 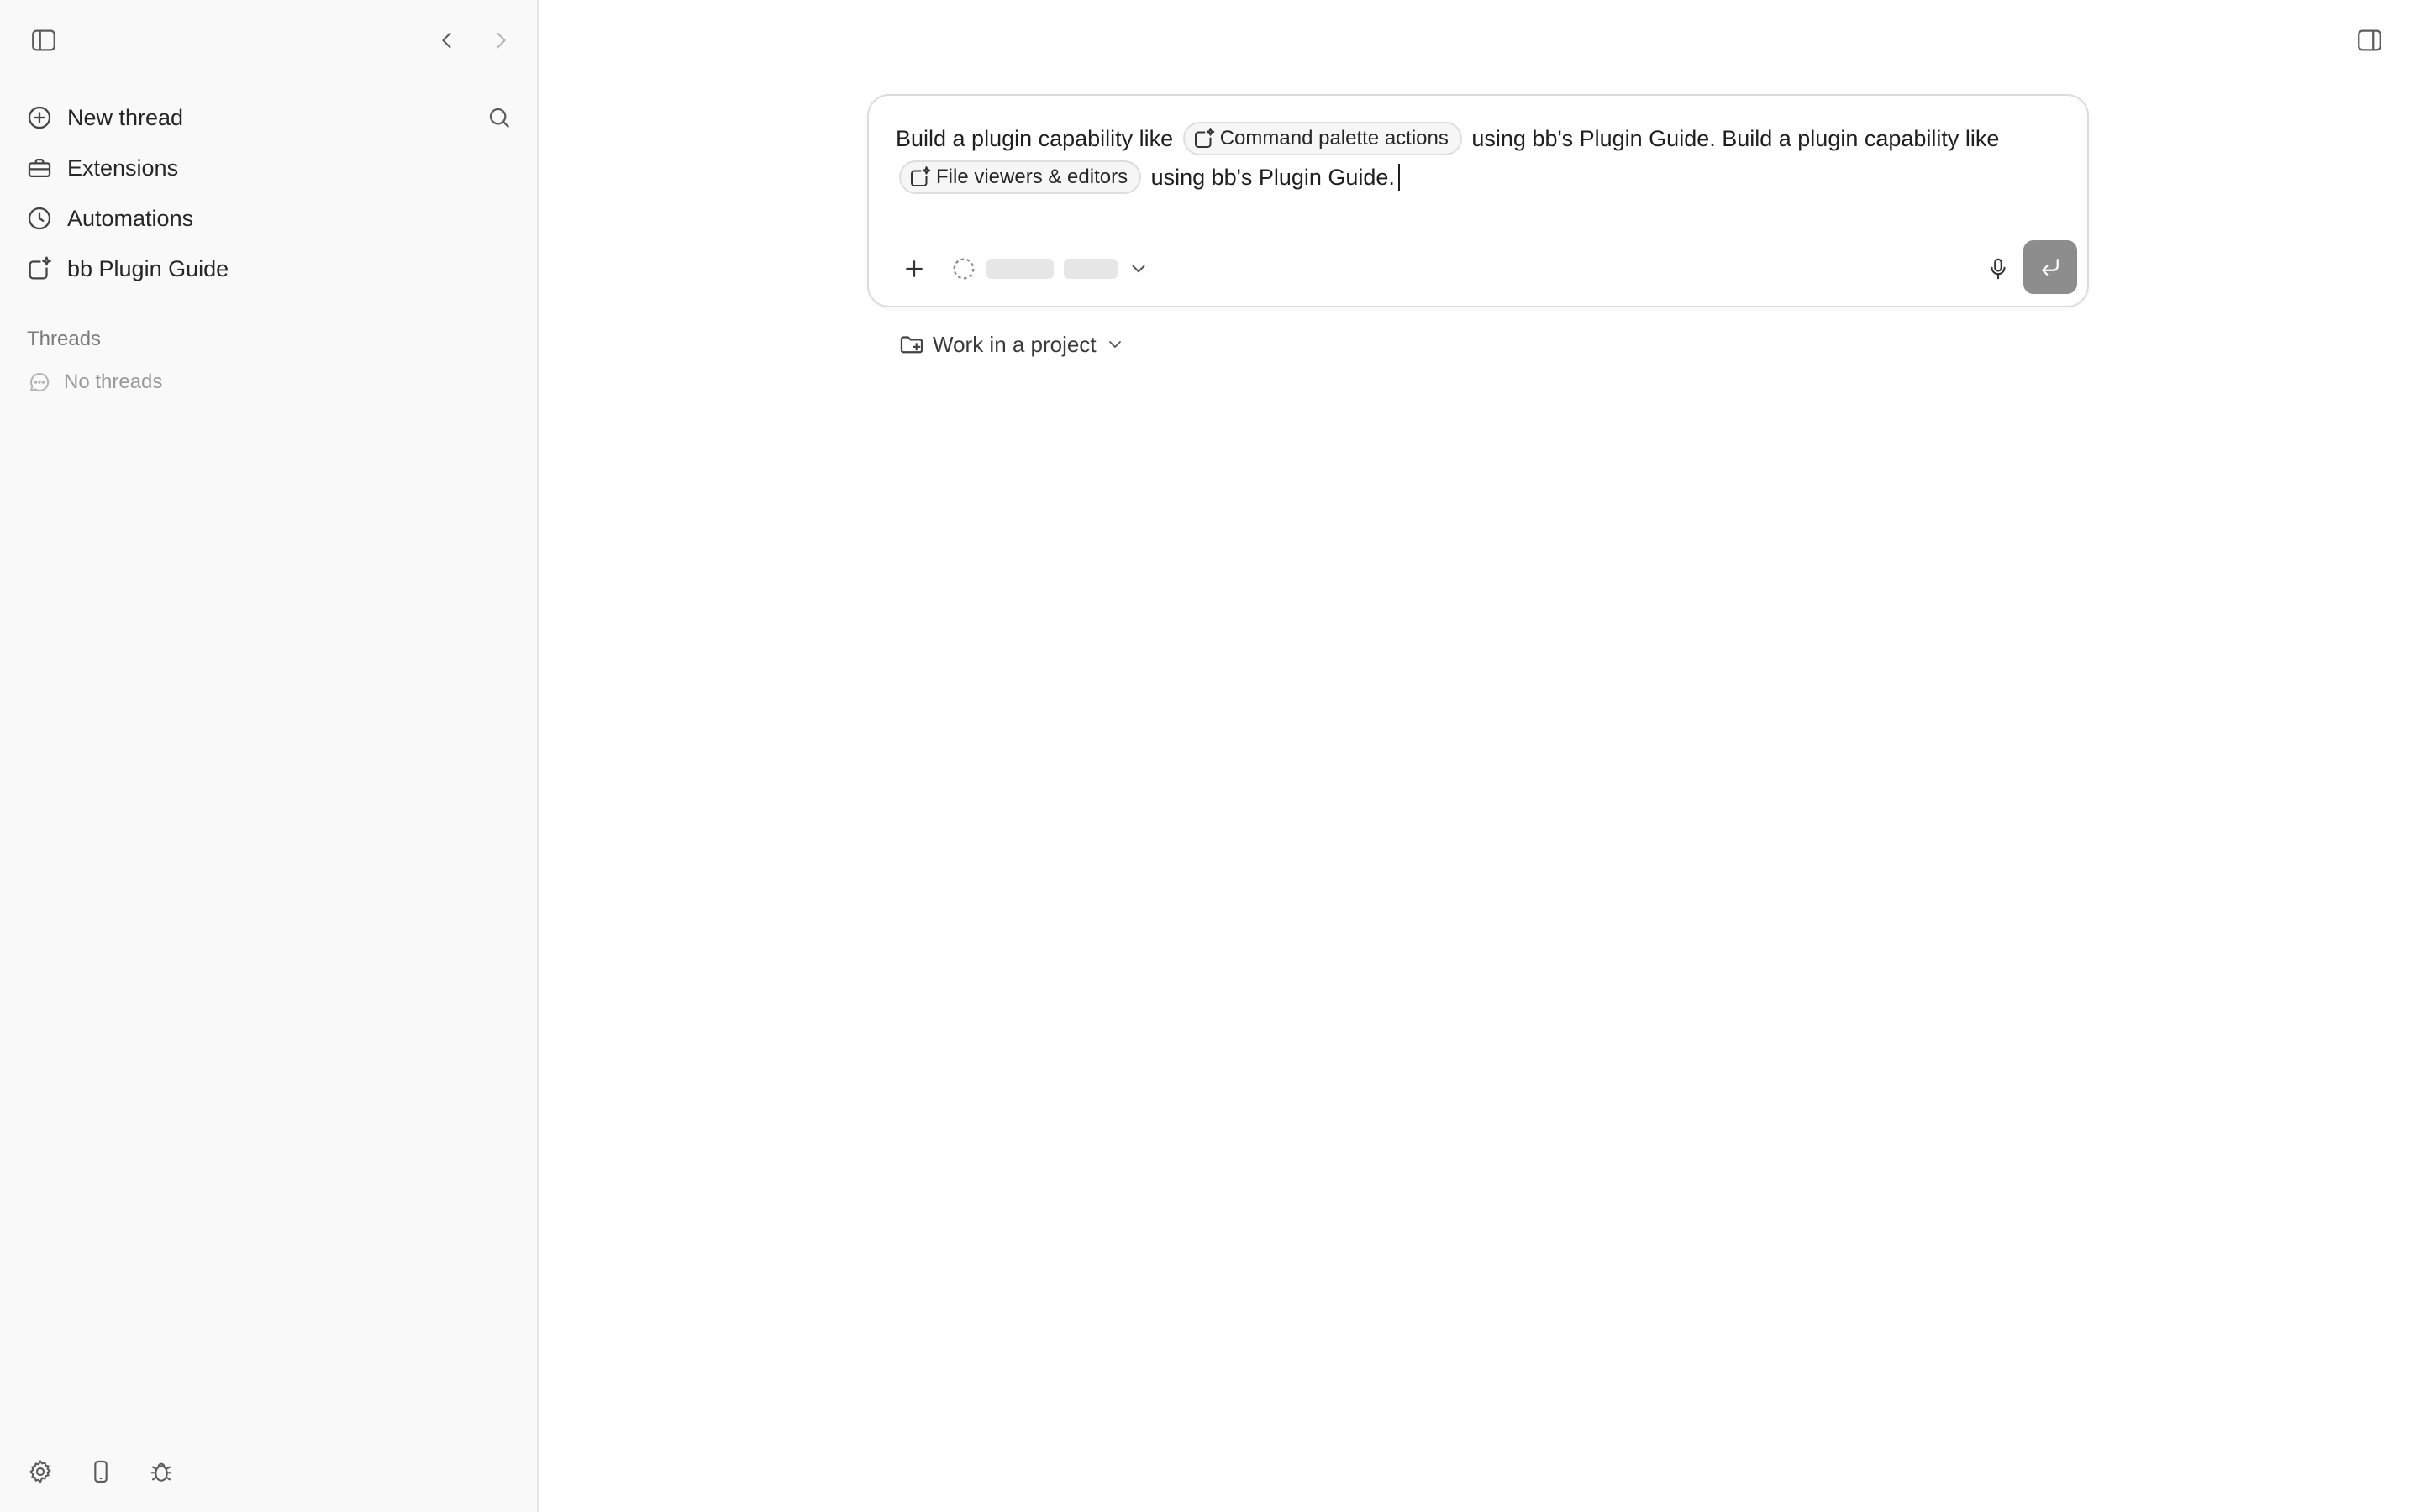 I want to click on right-panel-icon, so click(x=2369, y=40).